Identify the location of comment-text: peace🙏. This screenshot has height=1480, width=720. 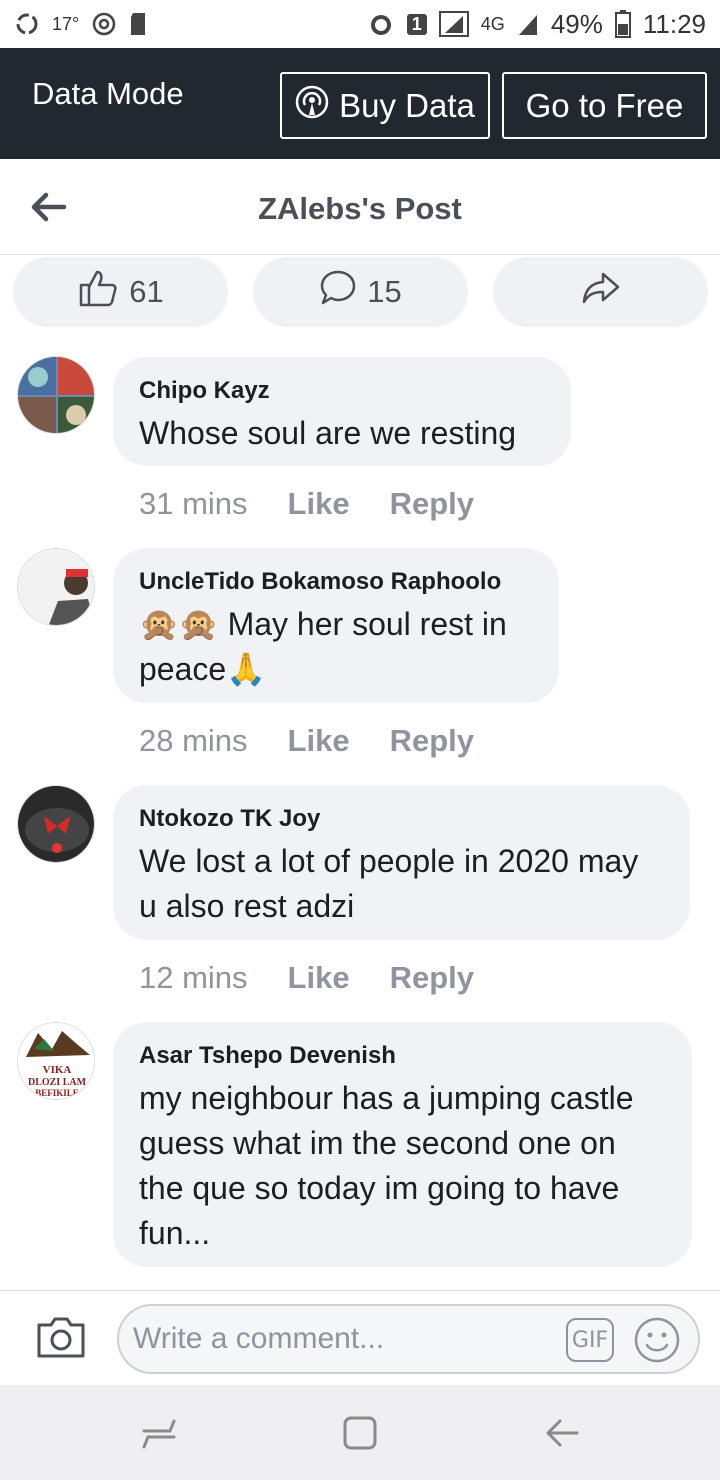
(203, 669).